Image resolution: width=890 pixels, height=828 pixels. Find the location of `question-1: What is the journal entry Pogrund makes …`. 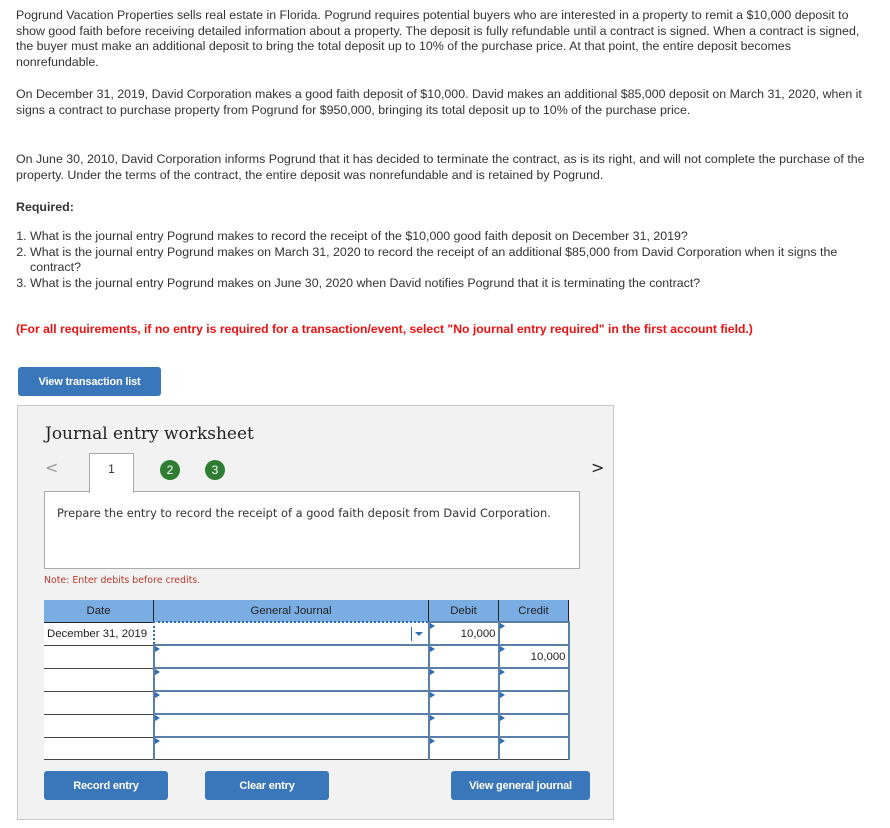

question-1: What is the journal entry Pogrund makes … is located at coordinates (455, 237).